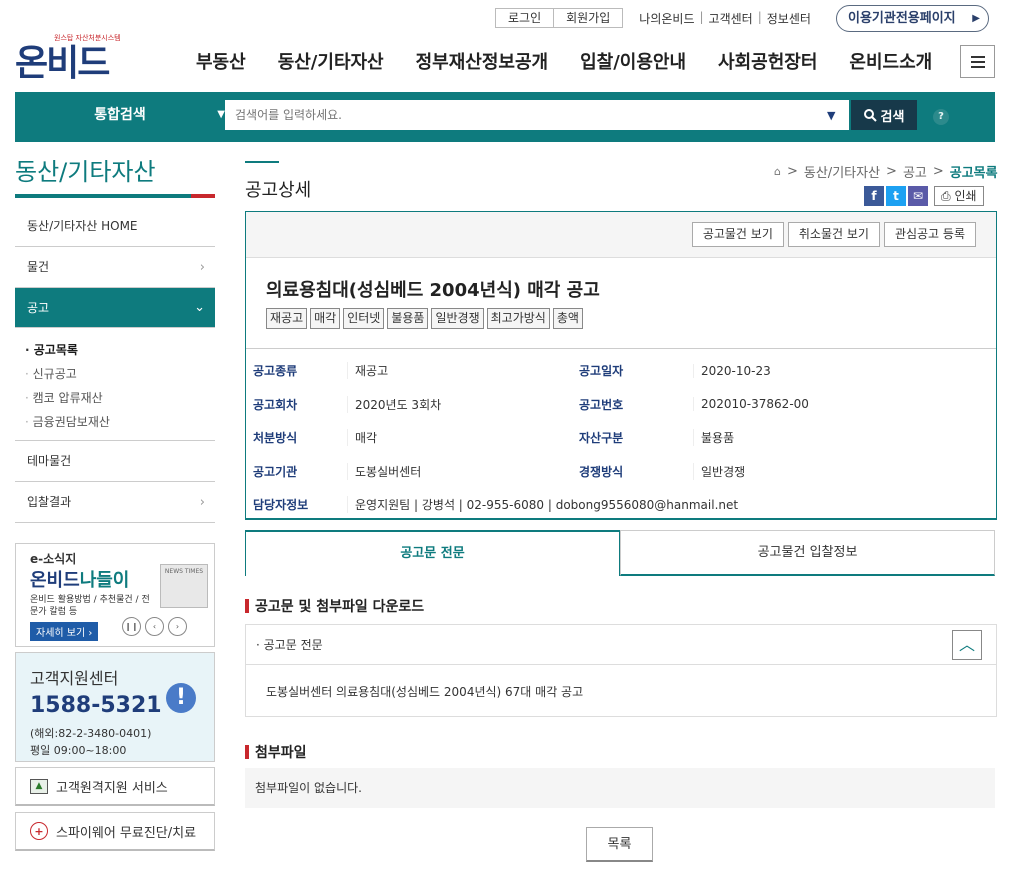  I want to click on more-button: 자세히 보기 ›, so click(64, 631).